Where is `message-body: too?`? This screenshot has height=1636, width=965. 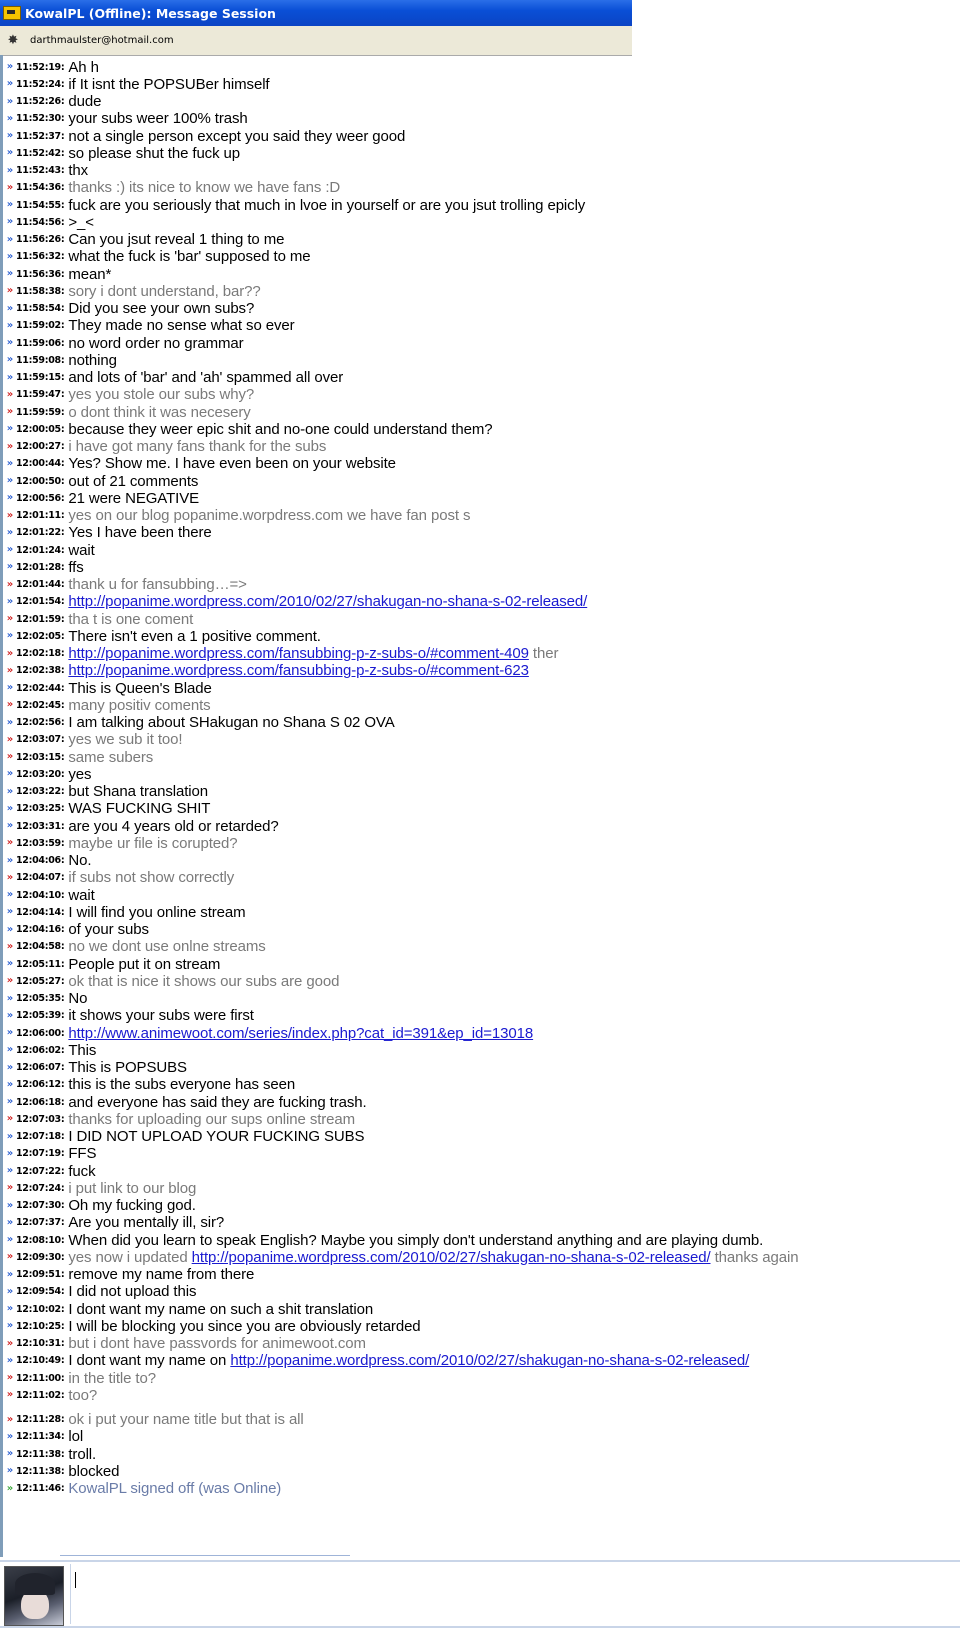 message-body: too? is located at coordinates (83, 1395).